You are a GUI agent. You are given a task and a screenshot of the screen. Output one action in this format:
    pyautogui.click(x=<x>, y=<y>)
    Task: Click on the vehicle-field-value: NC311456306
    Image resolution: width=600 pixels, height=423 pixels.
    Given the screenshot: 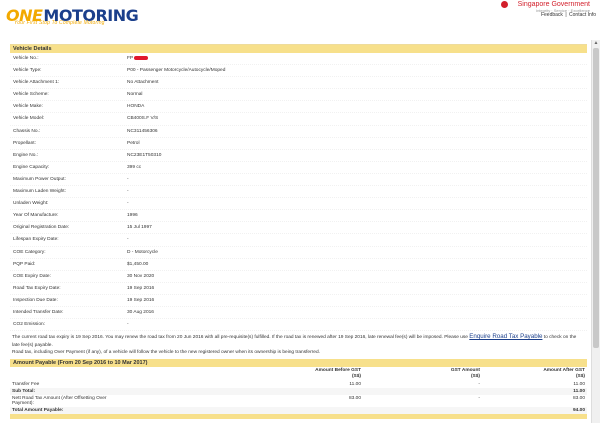 What is the action you would take?
    pyautogui.click(x=142, y=131)
    